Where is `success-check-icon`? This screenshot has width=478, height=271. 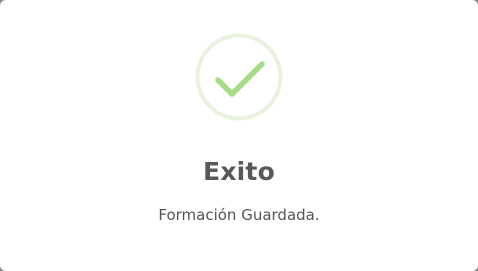
success-check-icon is located at coordinates (239, 77).